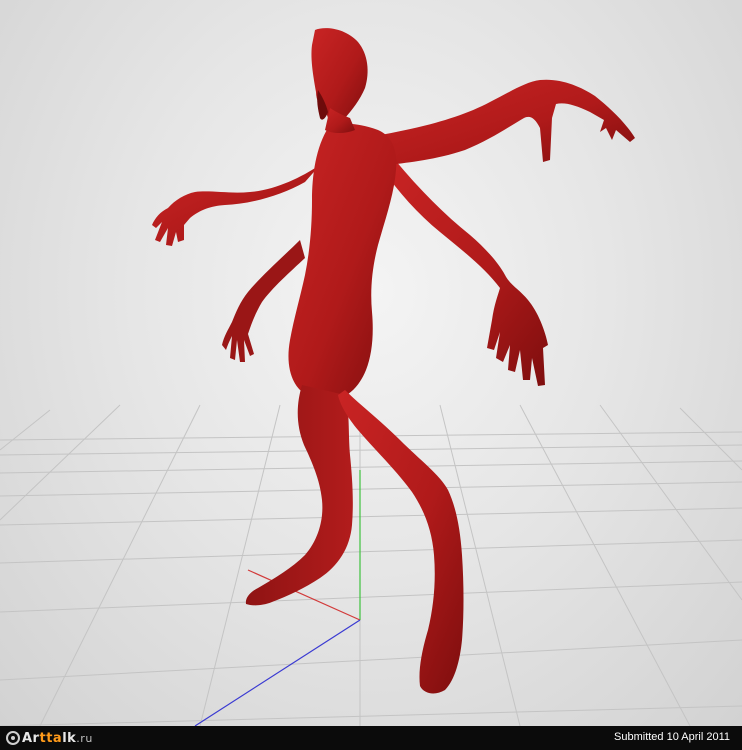 The height and width of the screenshot is (750, 742). What do you see at coordinates (57, 738) in the screenshot?
I see `logo-wordmark: Arttalk.ru` at bounding box center [57, 738].